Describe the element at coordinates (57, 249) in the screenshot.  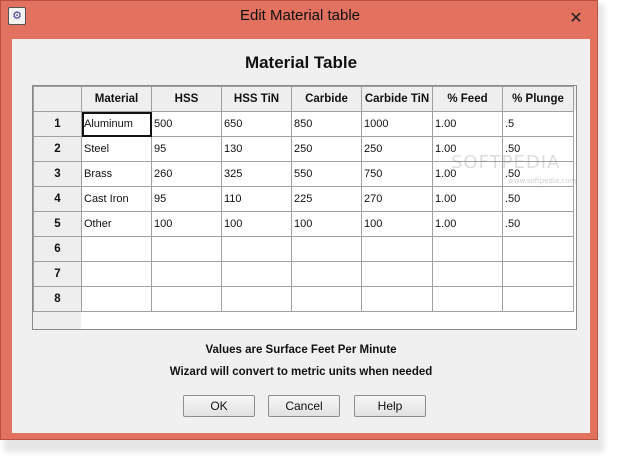
I see `row-header: 6` at that location.